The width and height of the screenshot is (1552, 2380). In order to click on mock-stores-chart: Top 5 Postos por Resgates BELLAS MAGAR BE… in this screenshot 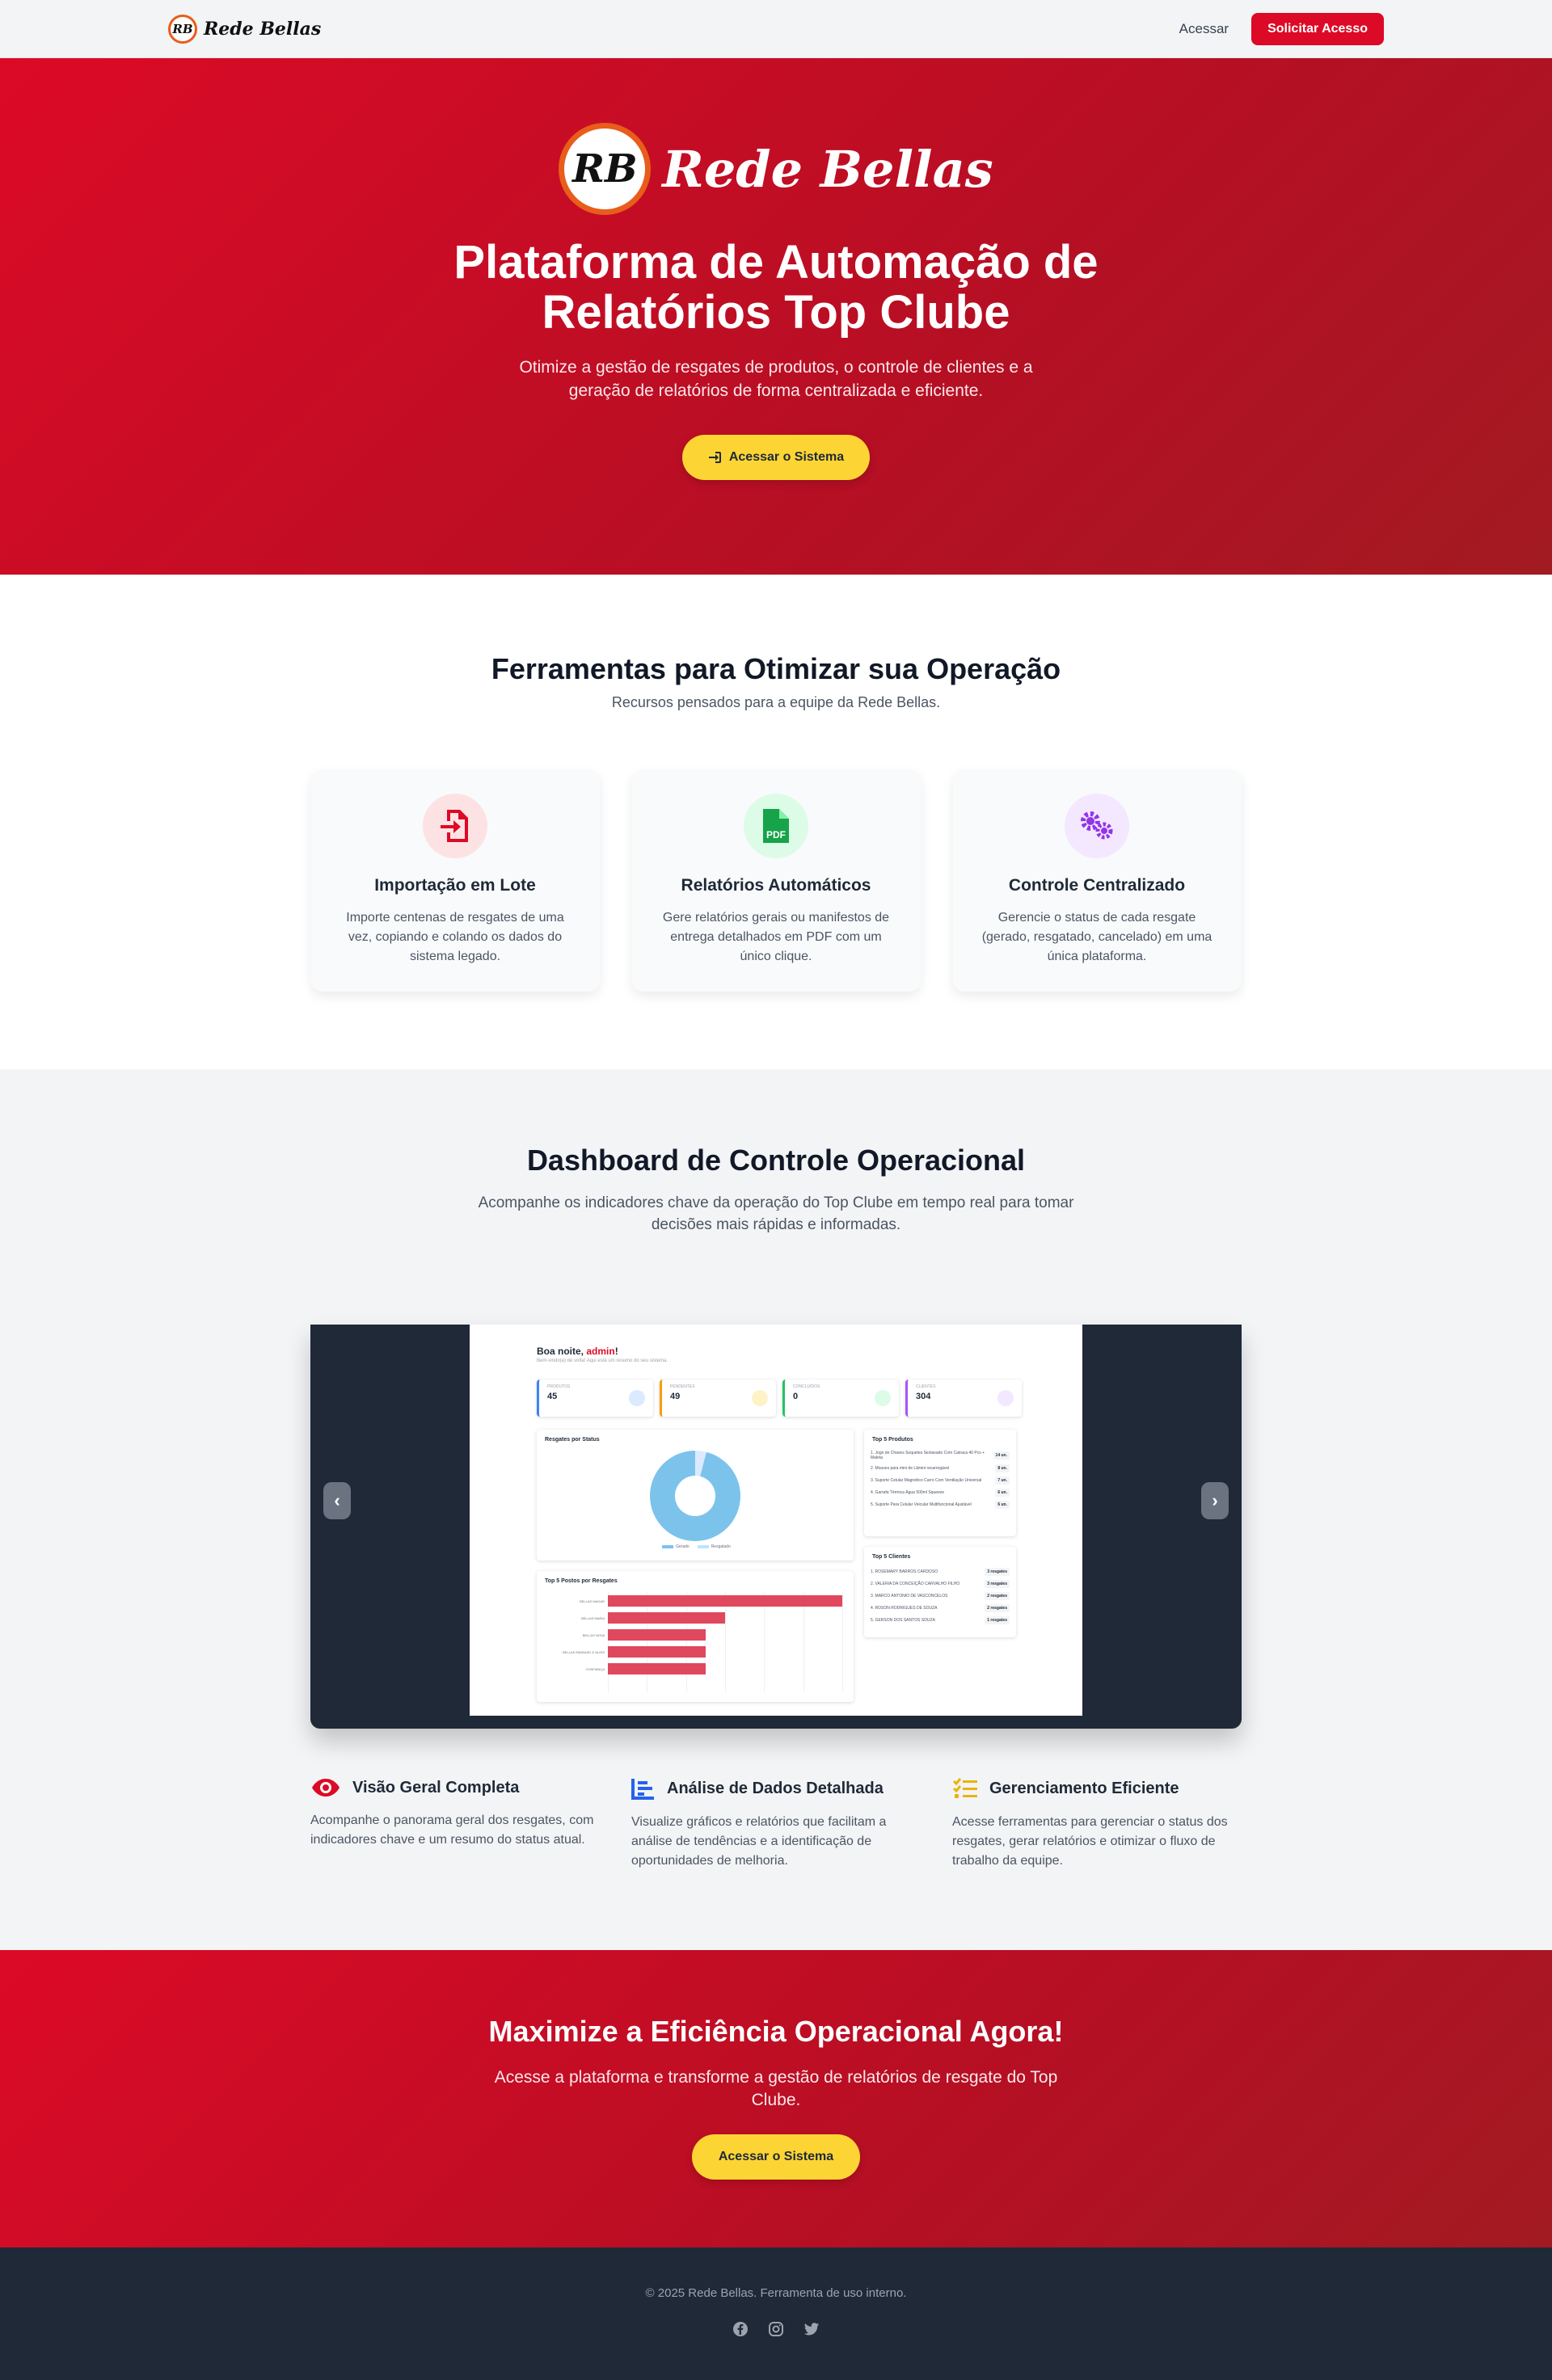, I will do `click(695, 1636)`.